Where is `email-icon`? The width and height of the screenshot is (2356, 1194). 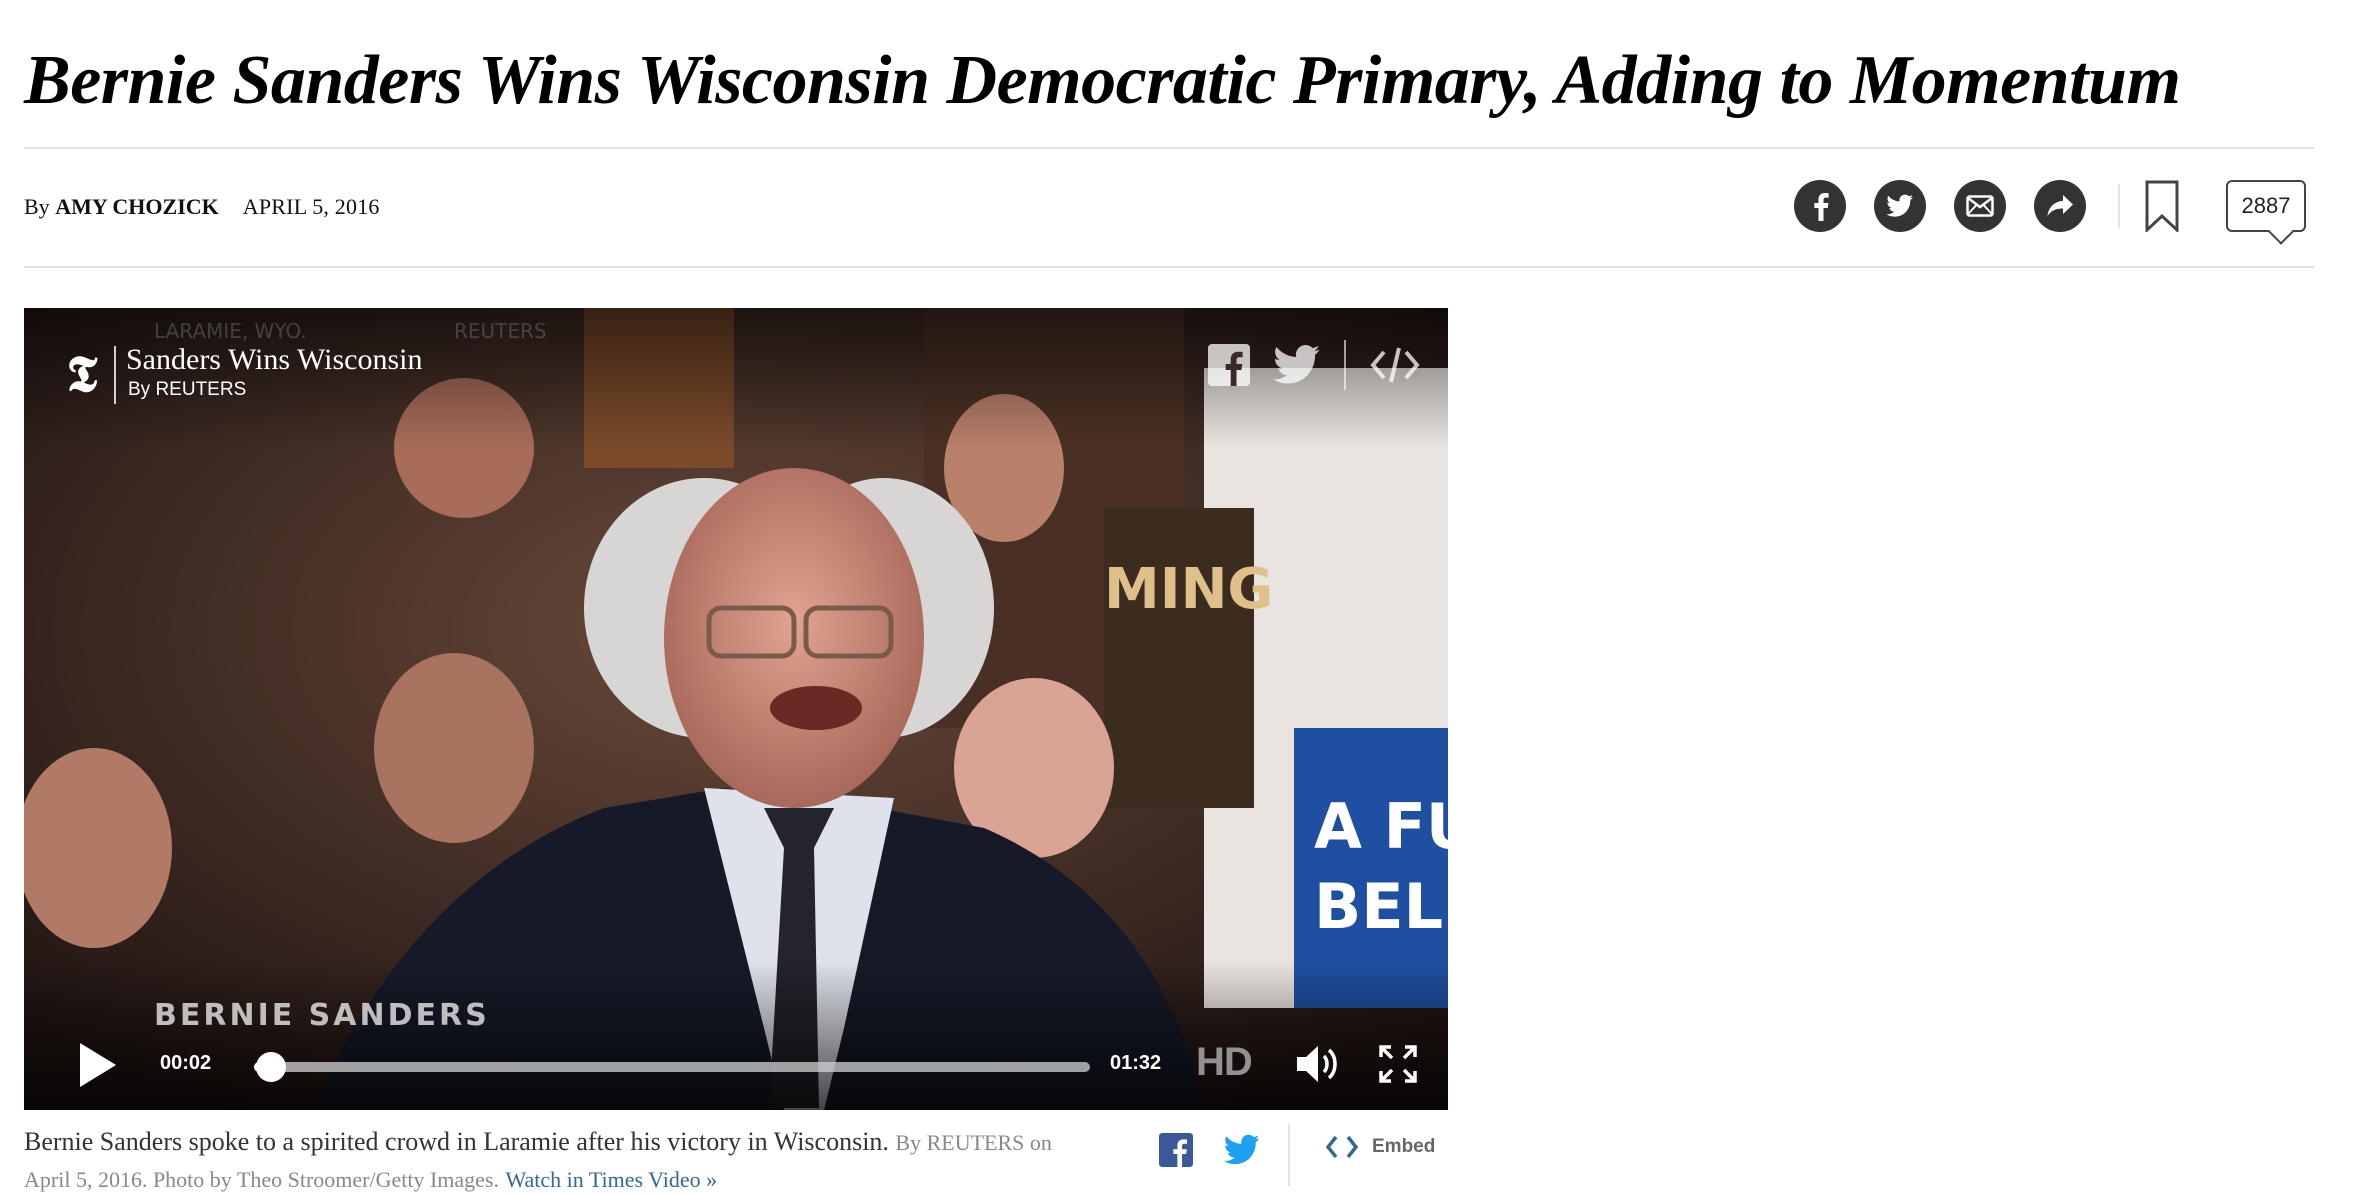 email-icon is located at coordinates (1980, 206).